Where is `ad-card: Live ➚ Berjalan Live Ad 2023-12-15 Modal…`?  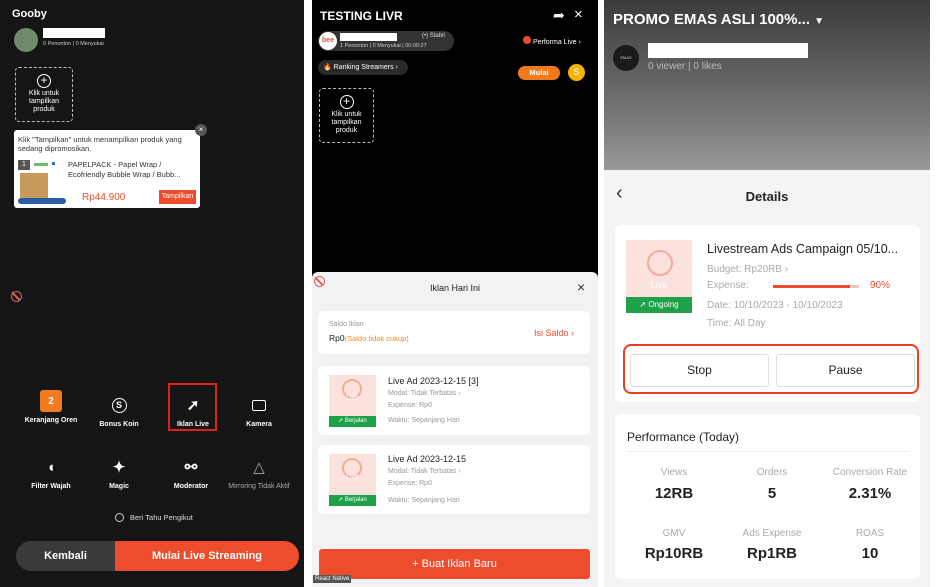
ad-card: Live ➚ Berjalan Live Ad 2023-12-15 Modal… is located at coordinates (454, 479).